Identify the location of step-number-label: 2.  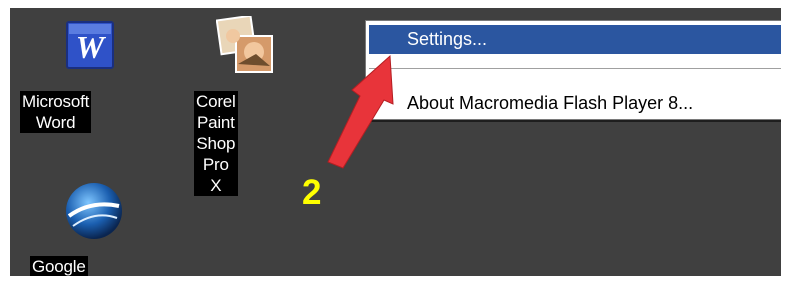
(312, 192).